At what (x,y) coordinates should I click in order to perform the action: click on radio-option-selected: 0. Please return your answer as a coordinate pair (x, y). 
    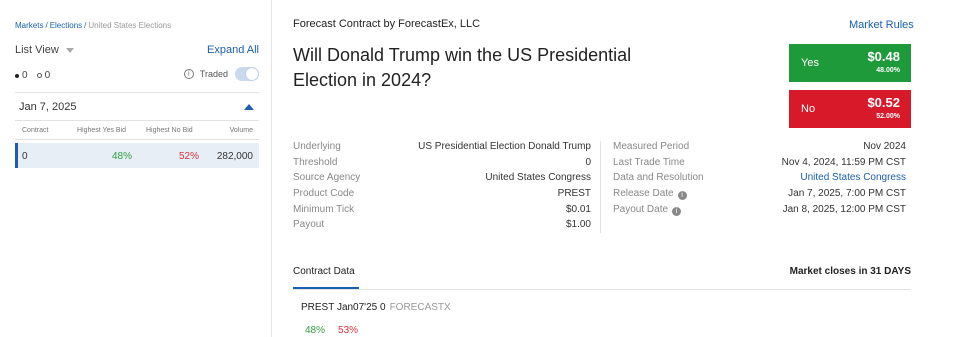
    Looking at the image, I should click on (21, 75).